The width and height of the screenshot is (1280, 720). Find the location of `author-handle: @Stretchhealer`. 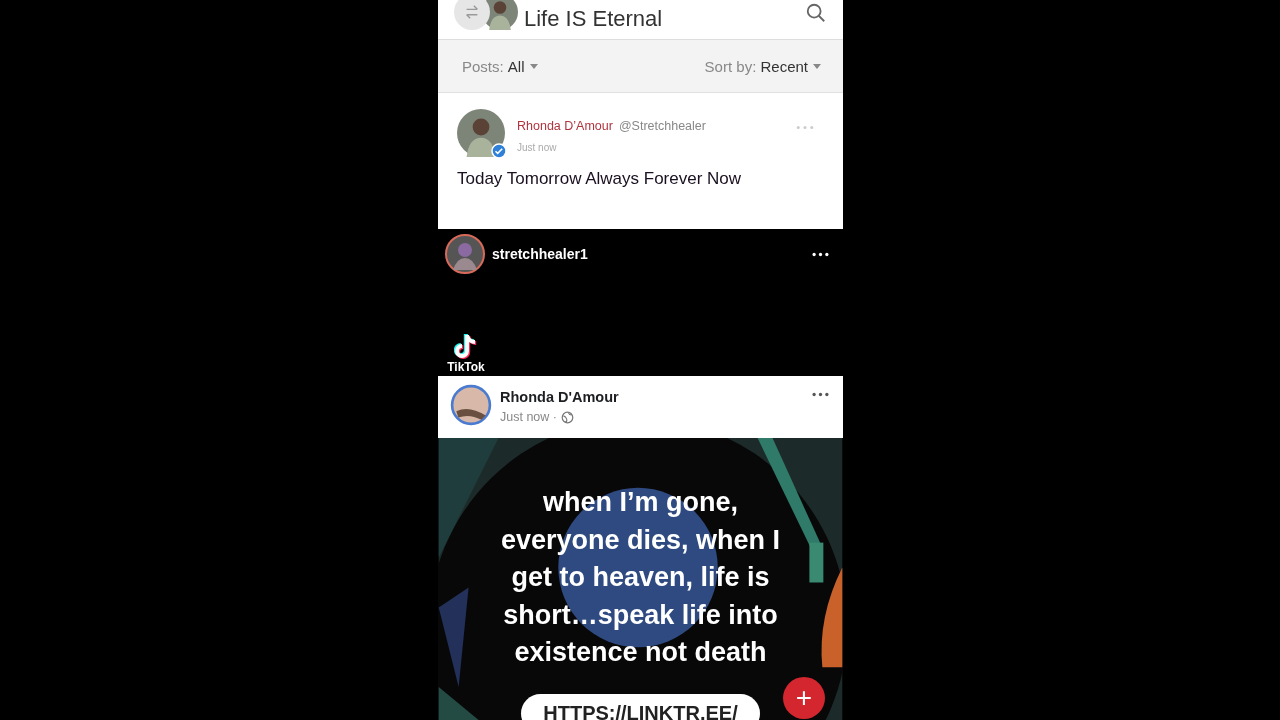

author-handle: @Stretchhealer is located at coordinates (662, 126).